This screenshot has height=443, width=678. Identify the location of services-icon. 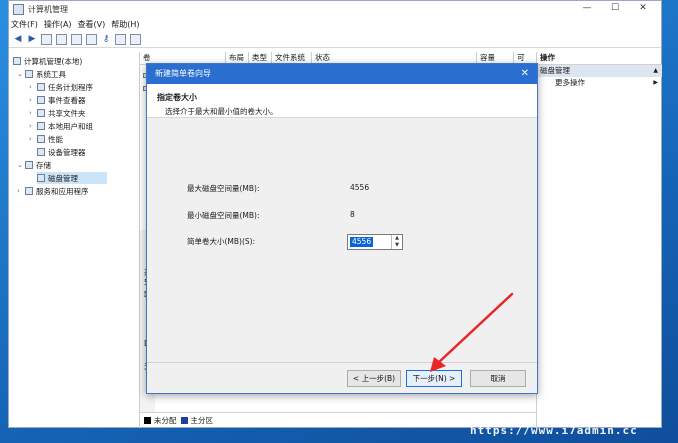
(29, 191).